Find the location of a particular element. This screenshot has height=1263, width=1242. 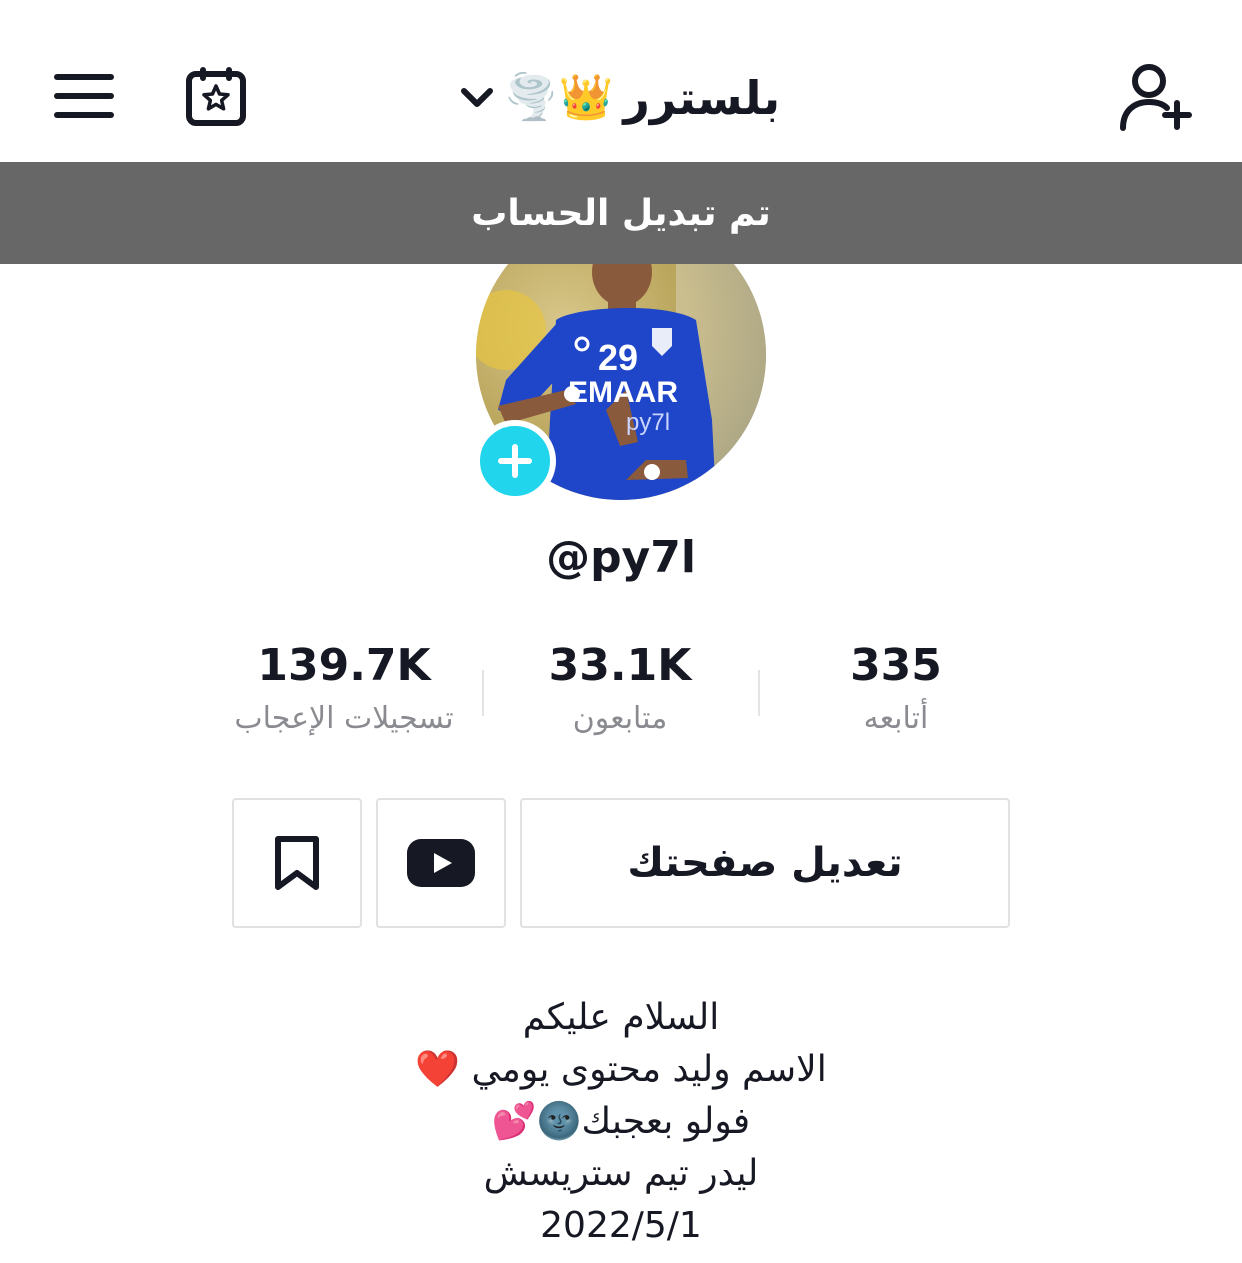

jersey-sponsor: EMAAR is located at coordinates (623, 392).